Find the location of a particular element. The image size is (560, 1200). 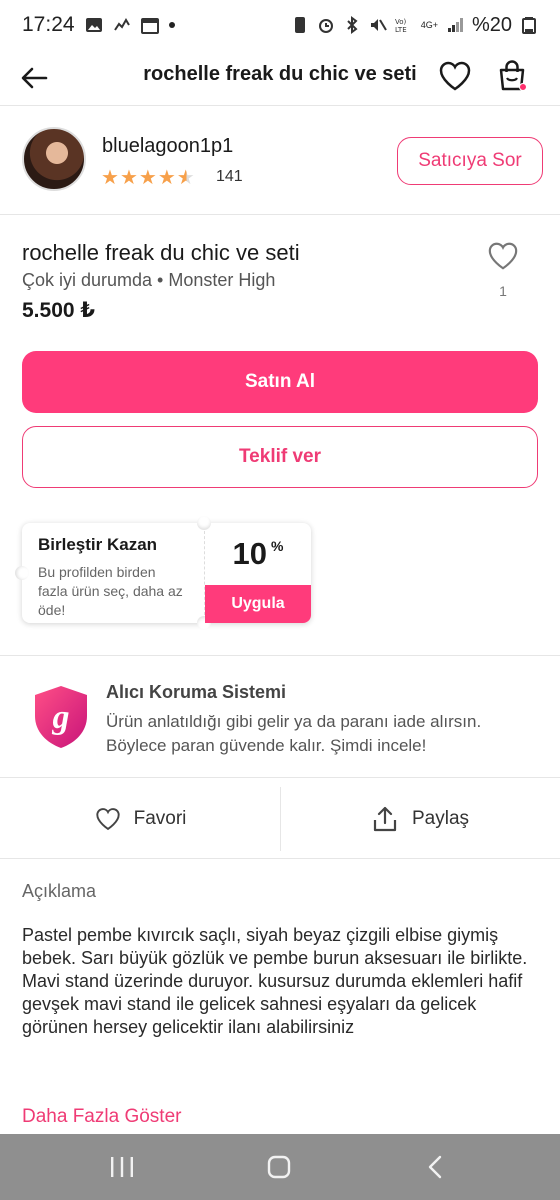

notification-dot-icon is located at coordinates (171, 25).